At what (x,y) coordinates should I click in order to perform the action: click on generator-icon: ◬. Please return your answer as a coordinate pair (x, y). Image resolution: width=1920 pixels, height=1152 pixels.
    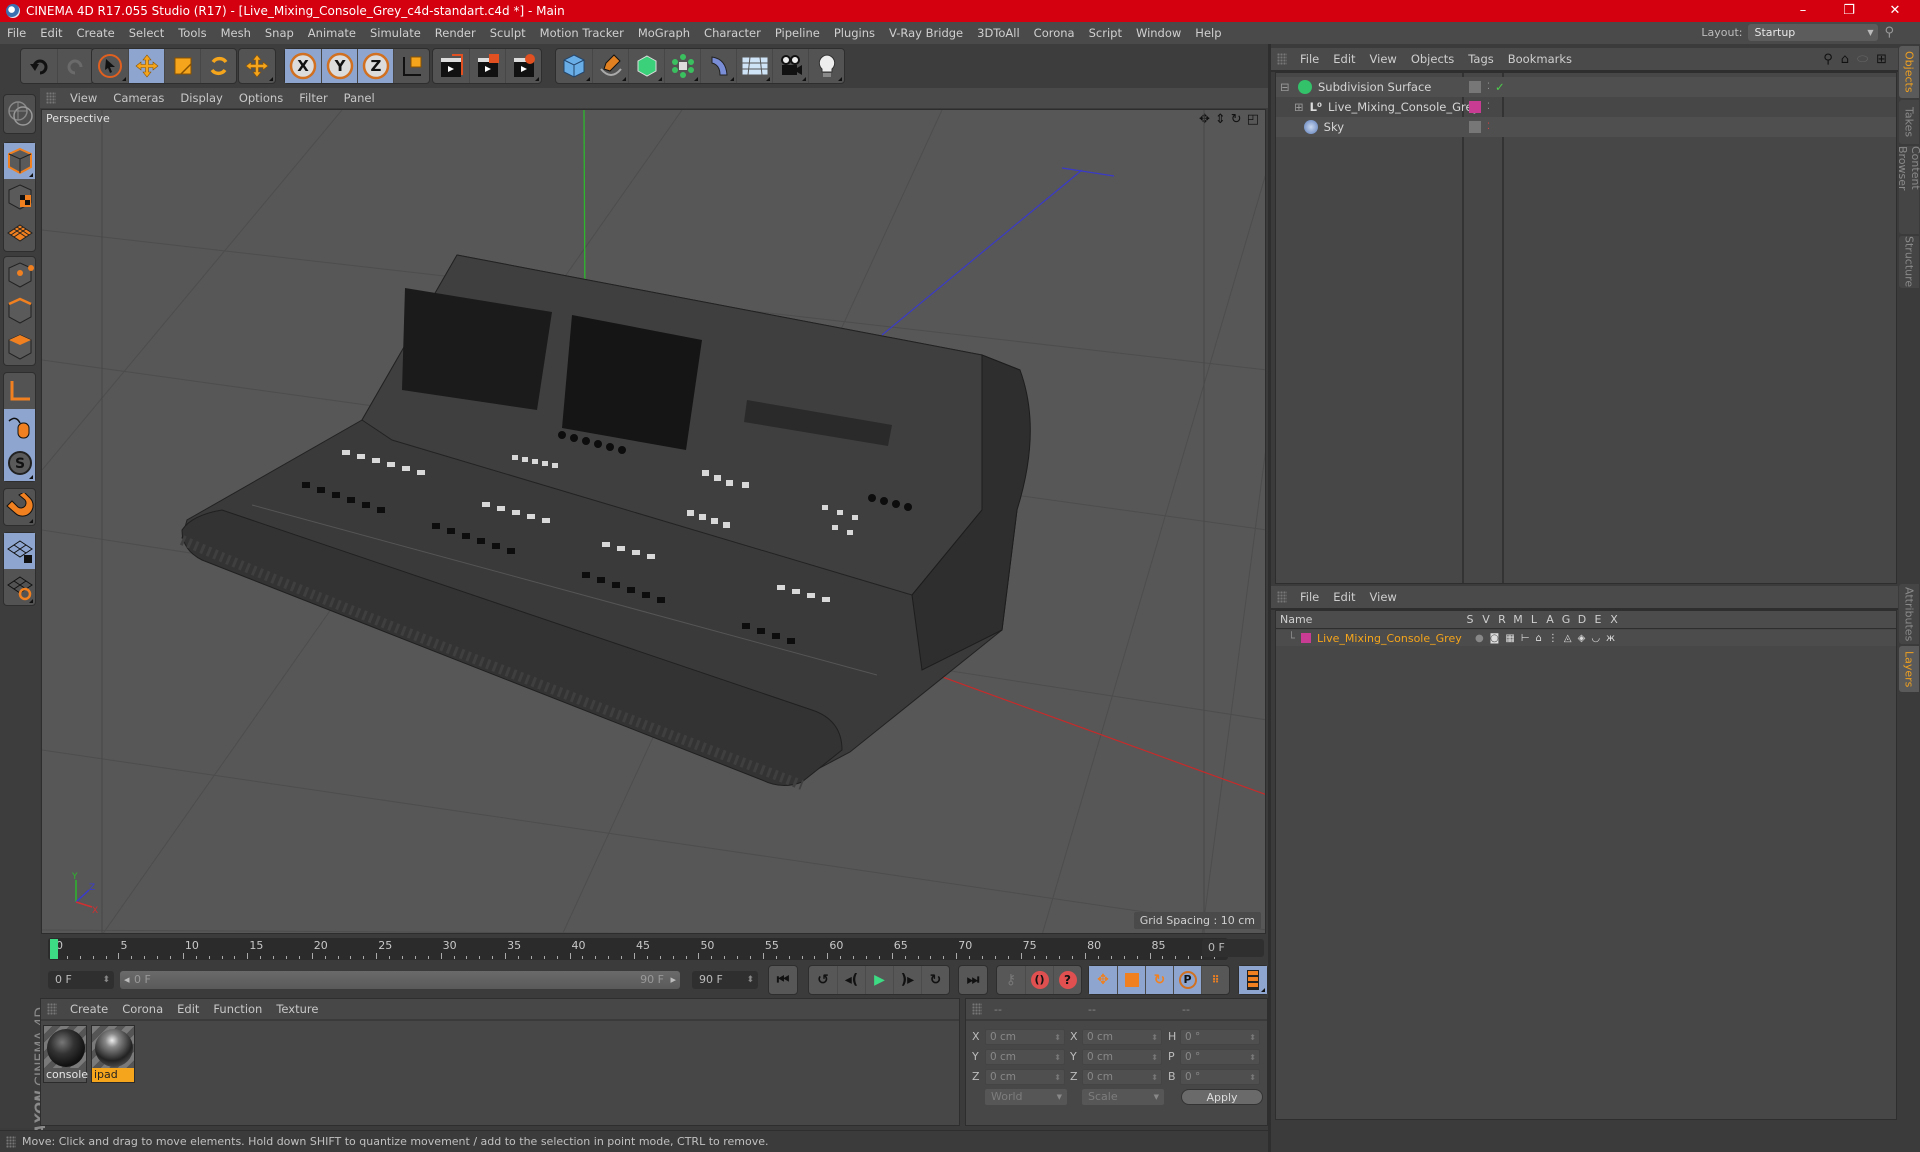
    Looking at the image, I should click on (1568, 638).